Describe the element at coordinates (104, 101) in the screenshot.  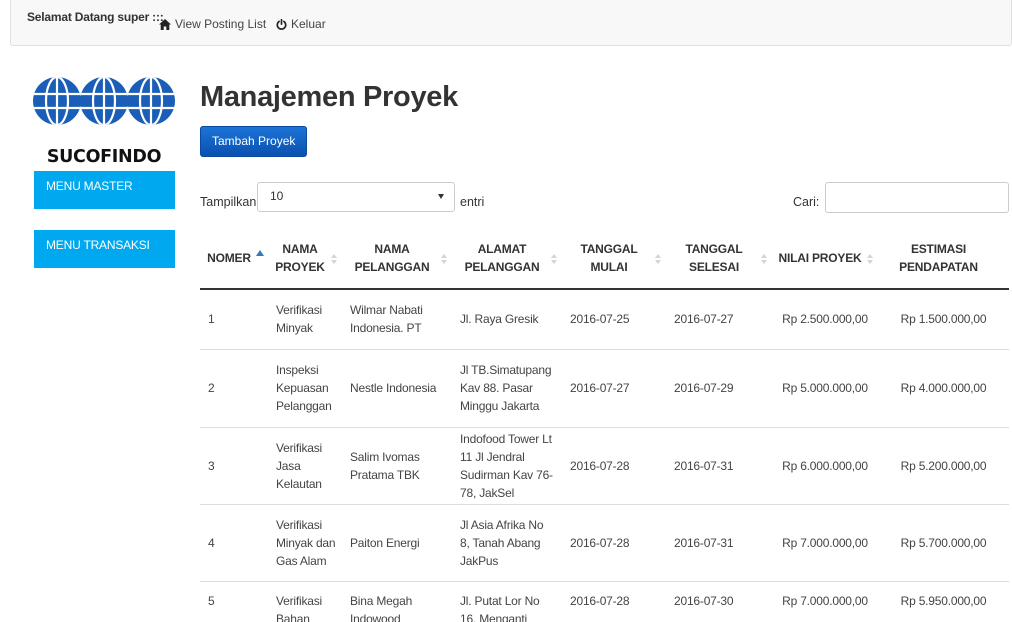
I see `globe-logo-icon` at that location.